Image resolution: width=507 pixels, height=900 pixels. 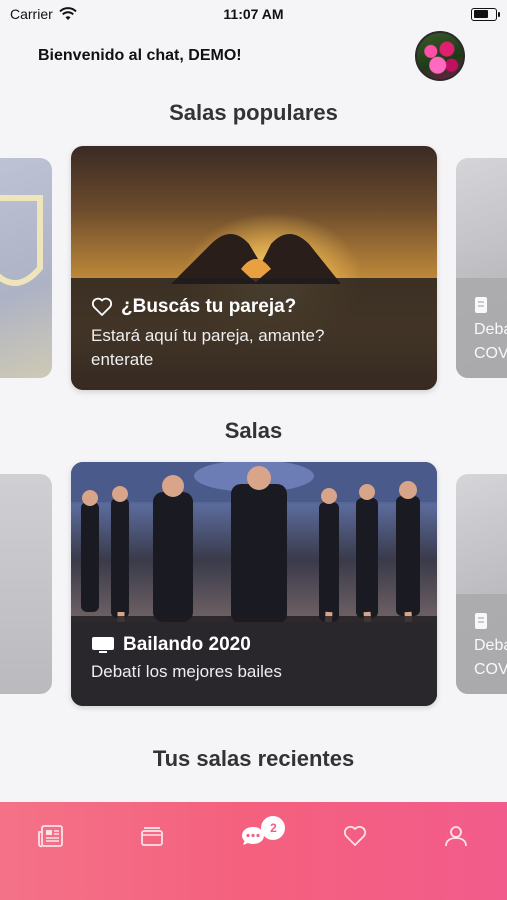 I want to click on avatar, so click(x=440, y=56).